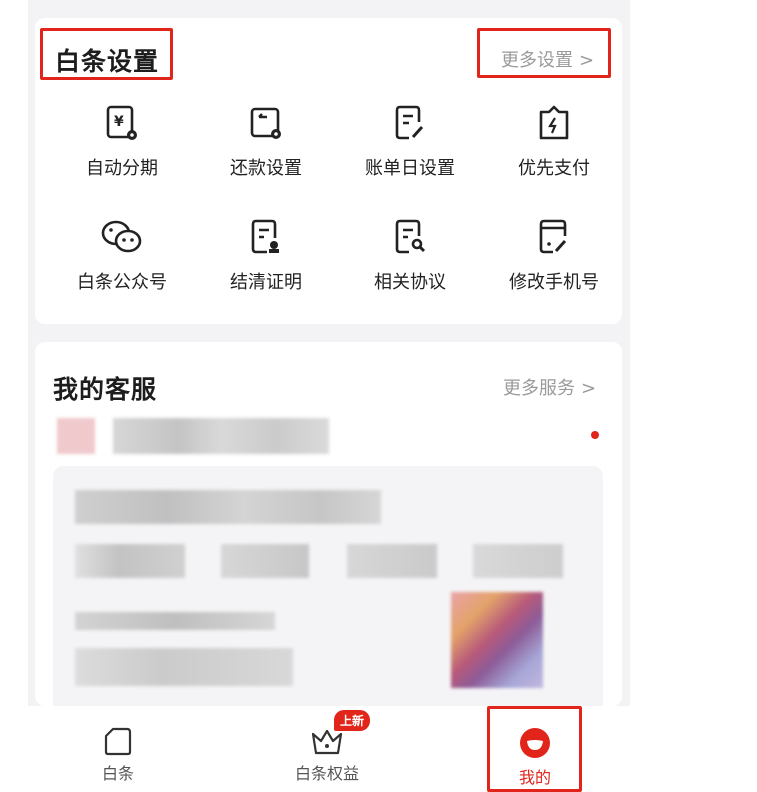  What do you see at coordinates (266, 168) in the screenshot?
I see `settings-item-label: 还款设置` at bounding box center [266, 168].